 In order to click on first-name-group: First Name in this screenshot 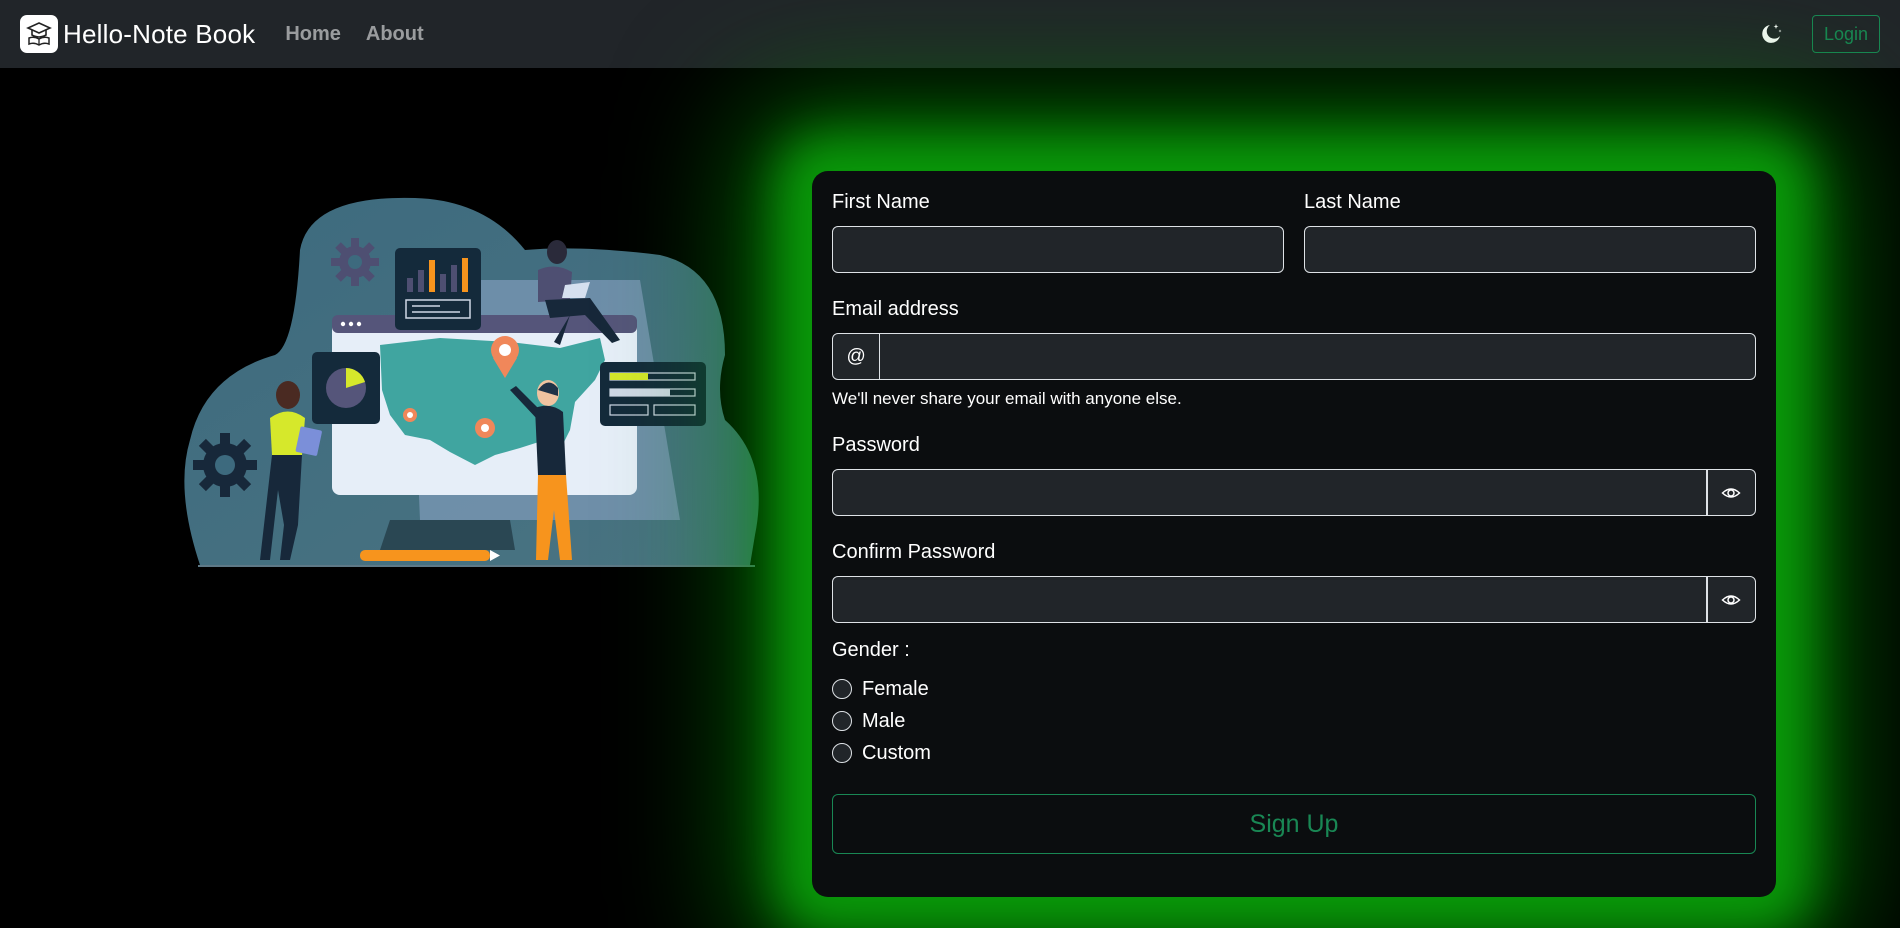, I will do `click(1058, 232)`.